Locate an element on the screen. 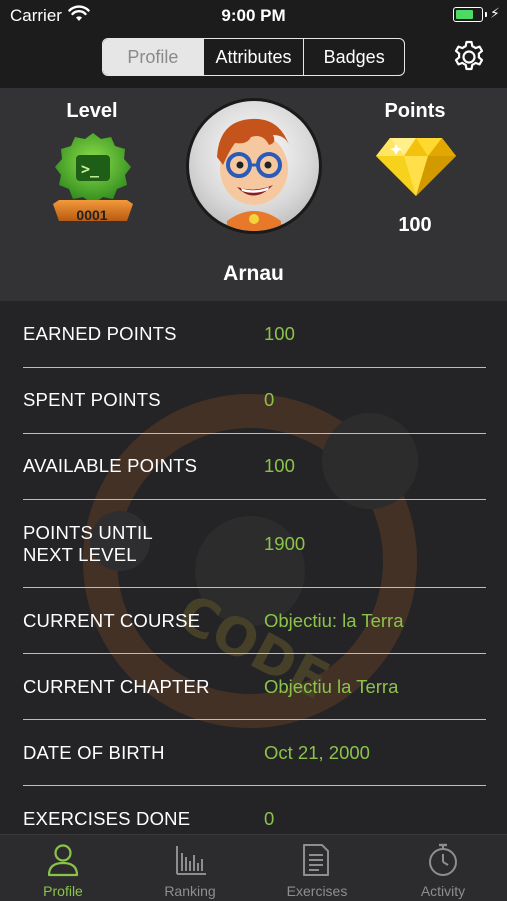 The width and height of the screenshot is (507, 901). nav-bar: Profile Attributes Badges is located at coordinates (253, 59).